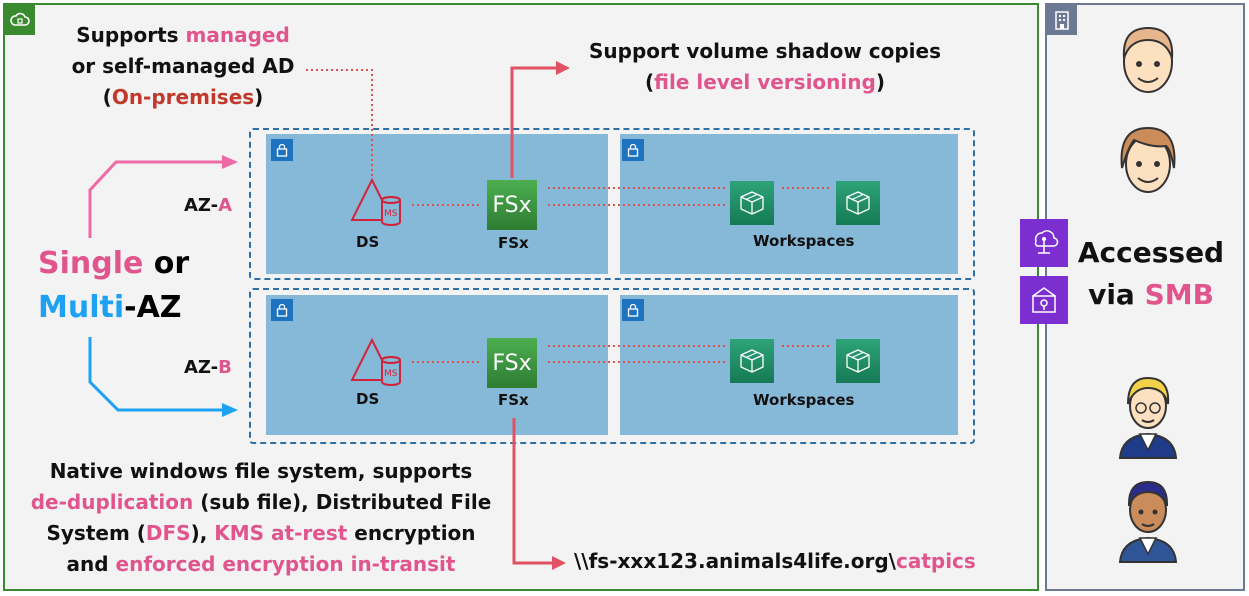 The height and width of the screenshot is (596, 1249). I want to click on shadow-note-text: Support volume shadow copies, so click(764, 51).